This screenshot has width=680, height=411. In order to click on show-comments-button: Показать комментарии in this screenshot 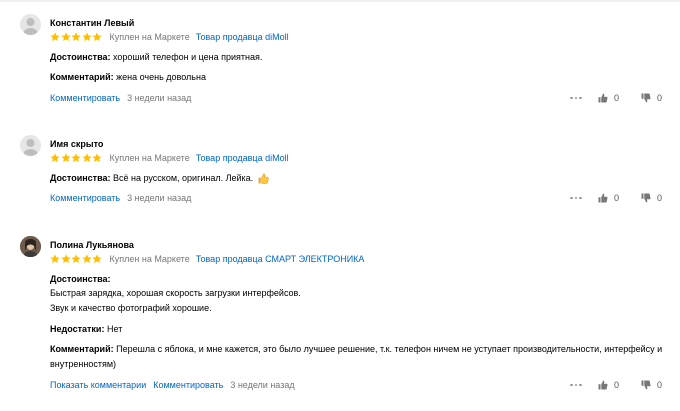, I will do `click(98, 385)`.